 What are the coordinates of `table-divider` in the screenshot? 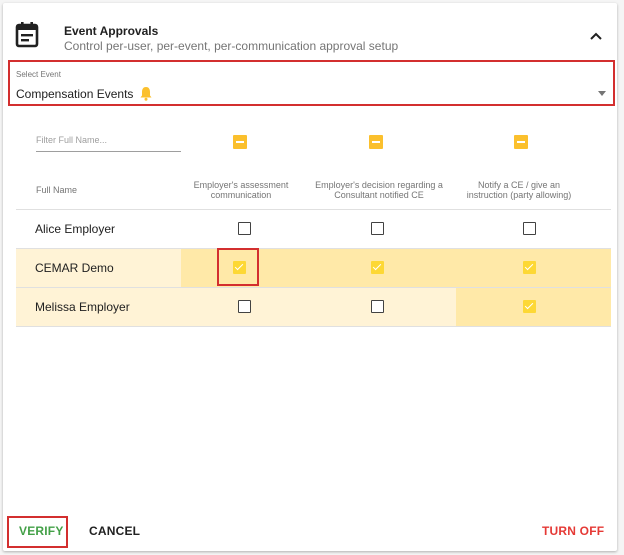 It's located at (313, 326).